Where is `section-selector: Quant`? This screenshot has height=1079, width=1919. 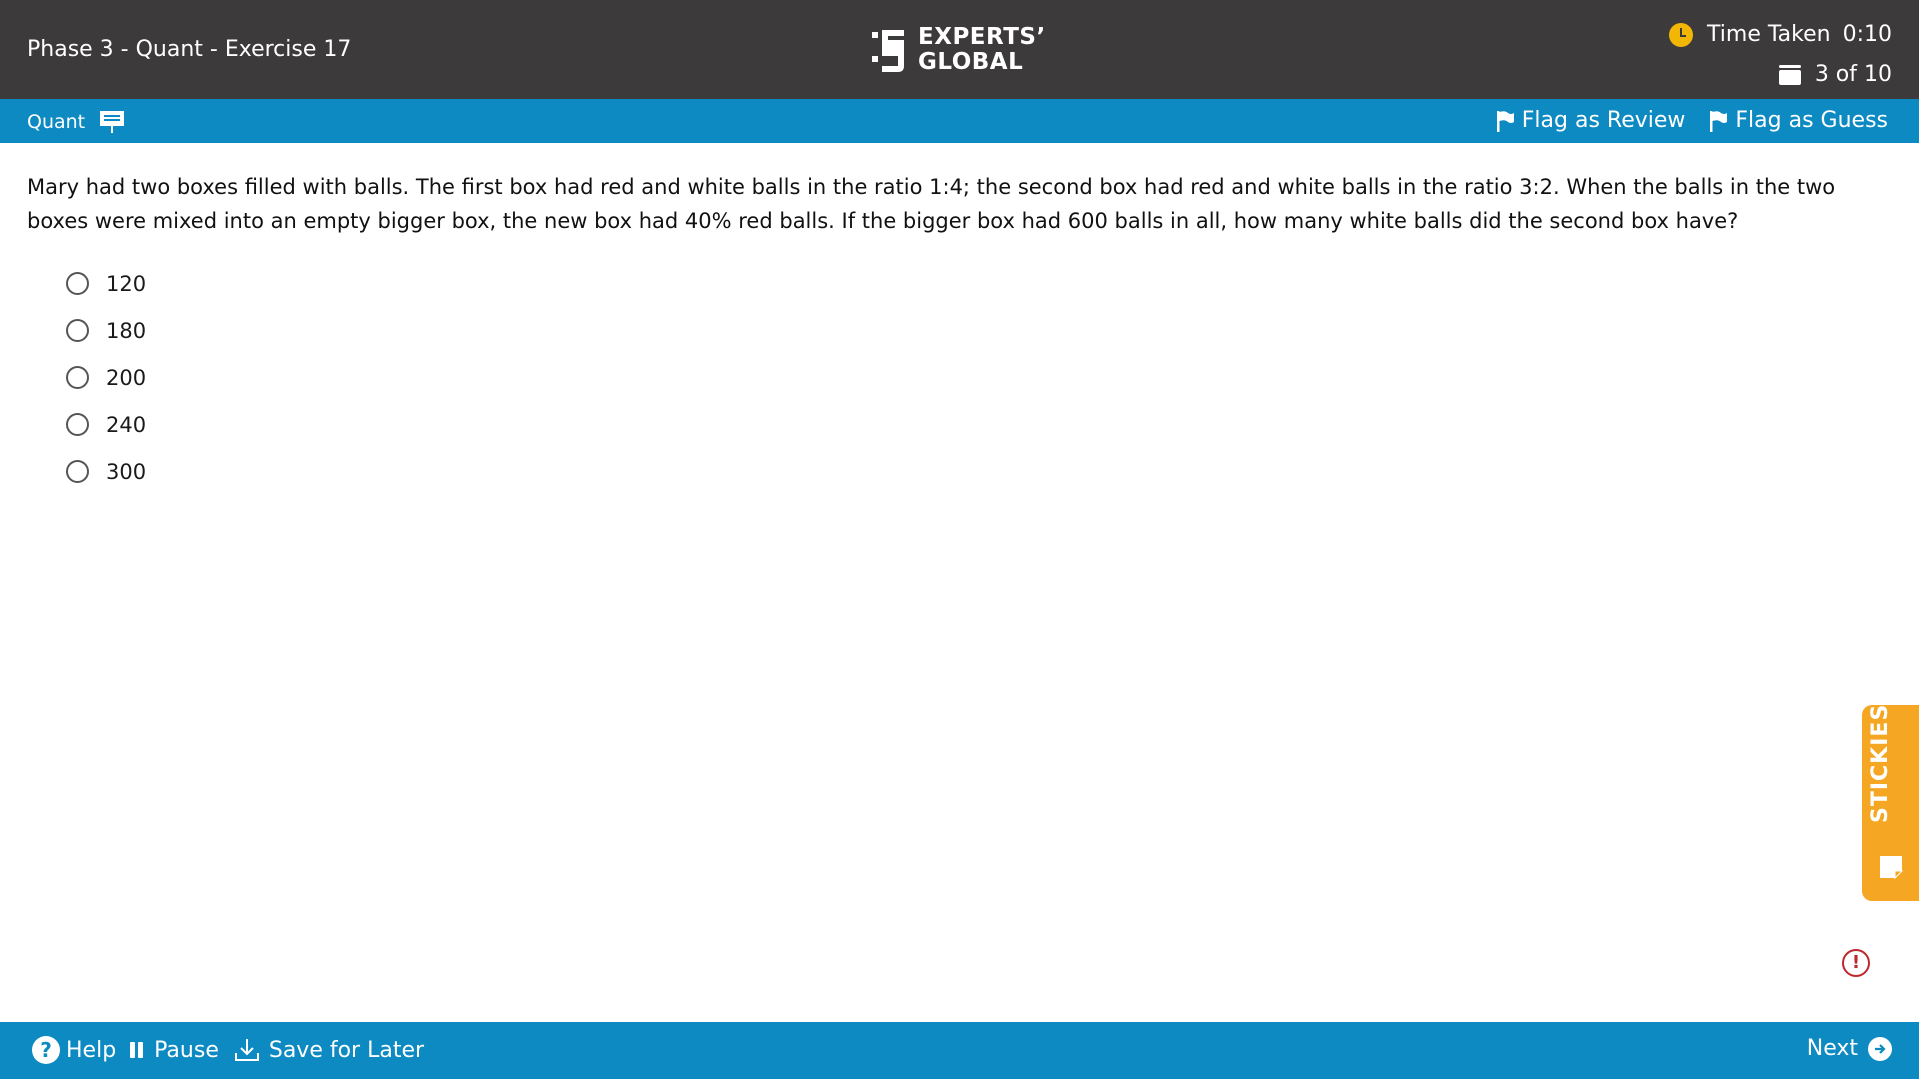 section-selector: Quant is located at coordinates (76, 122).